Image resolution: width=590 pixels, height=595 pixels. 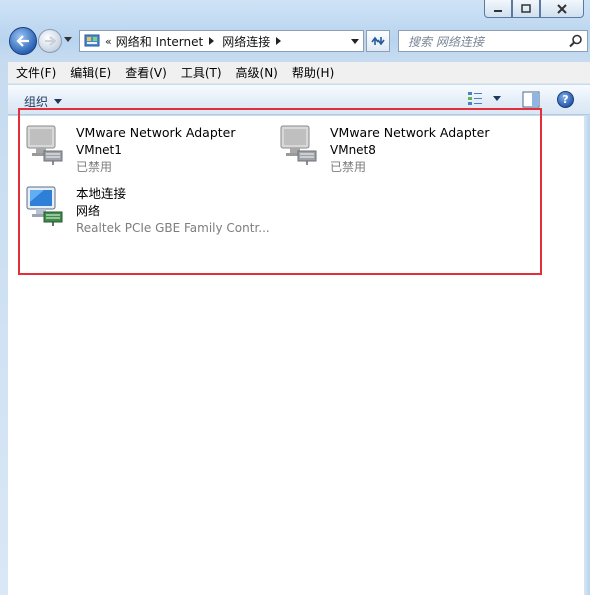 I want to click on menu-view: 查看(V), so click(x=146, y=72).